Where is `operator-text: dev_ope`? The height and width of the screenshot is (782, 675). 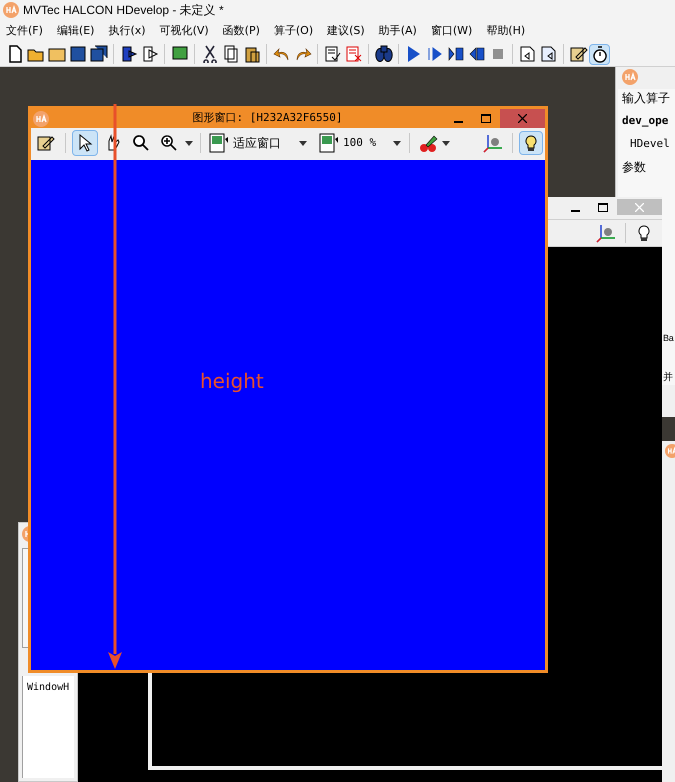
operator-text: dev_ope is located at coordinates (646, 121).